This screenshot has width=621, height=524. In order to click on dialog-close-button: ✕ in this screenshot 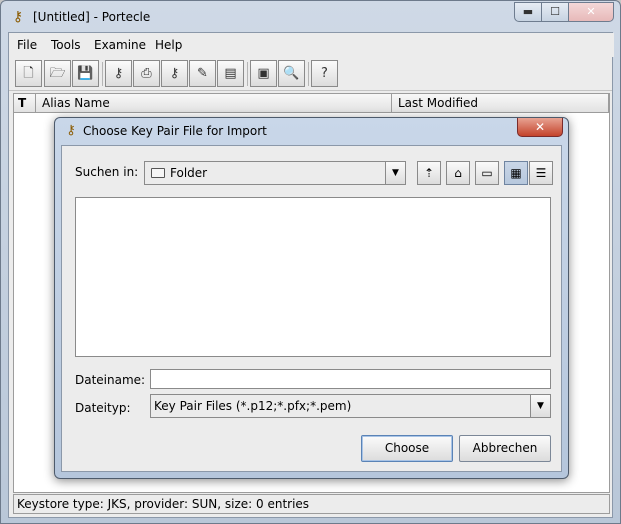, I will do `click(540, 127)`.